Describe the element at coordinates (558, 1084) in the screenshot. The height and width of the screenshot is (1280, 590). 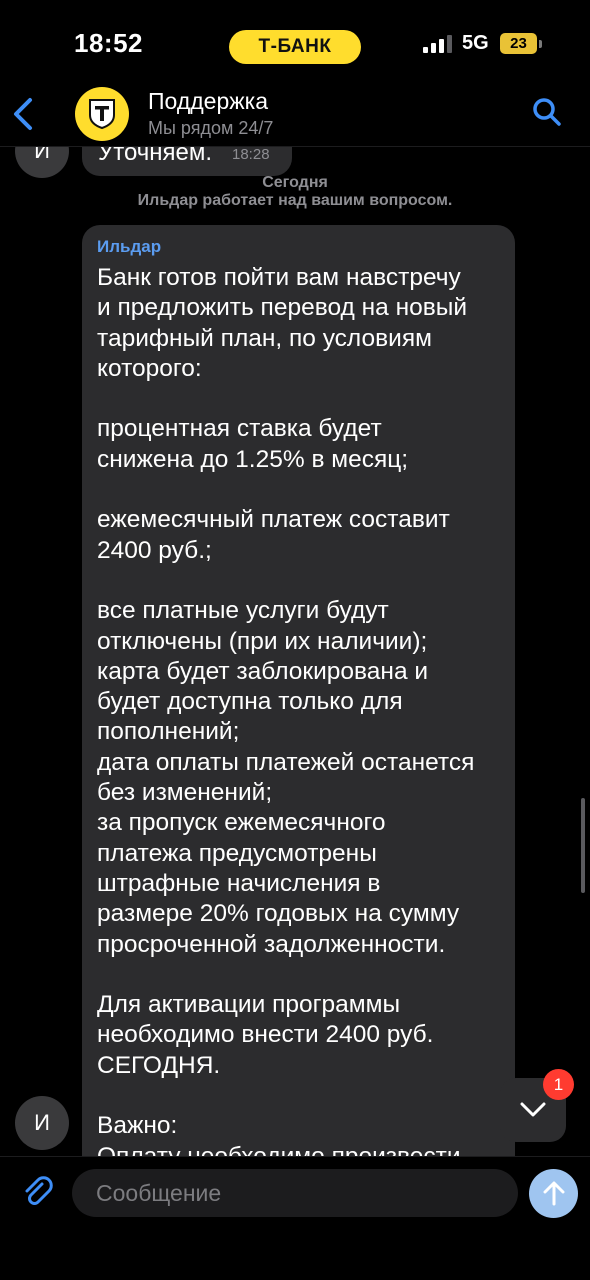
I see `unread-badge: 1` at that location.